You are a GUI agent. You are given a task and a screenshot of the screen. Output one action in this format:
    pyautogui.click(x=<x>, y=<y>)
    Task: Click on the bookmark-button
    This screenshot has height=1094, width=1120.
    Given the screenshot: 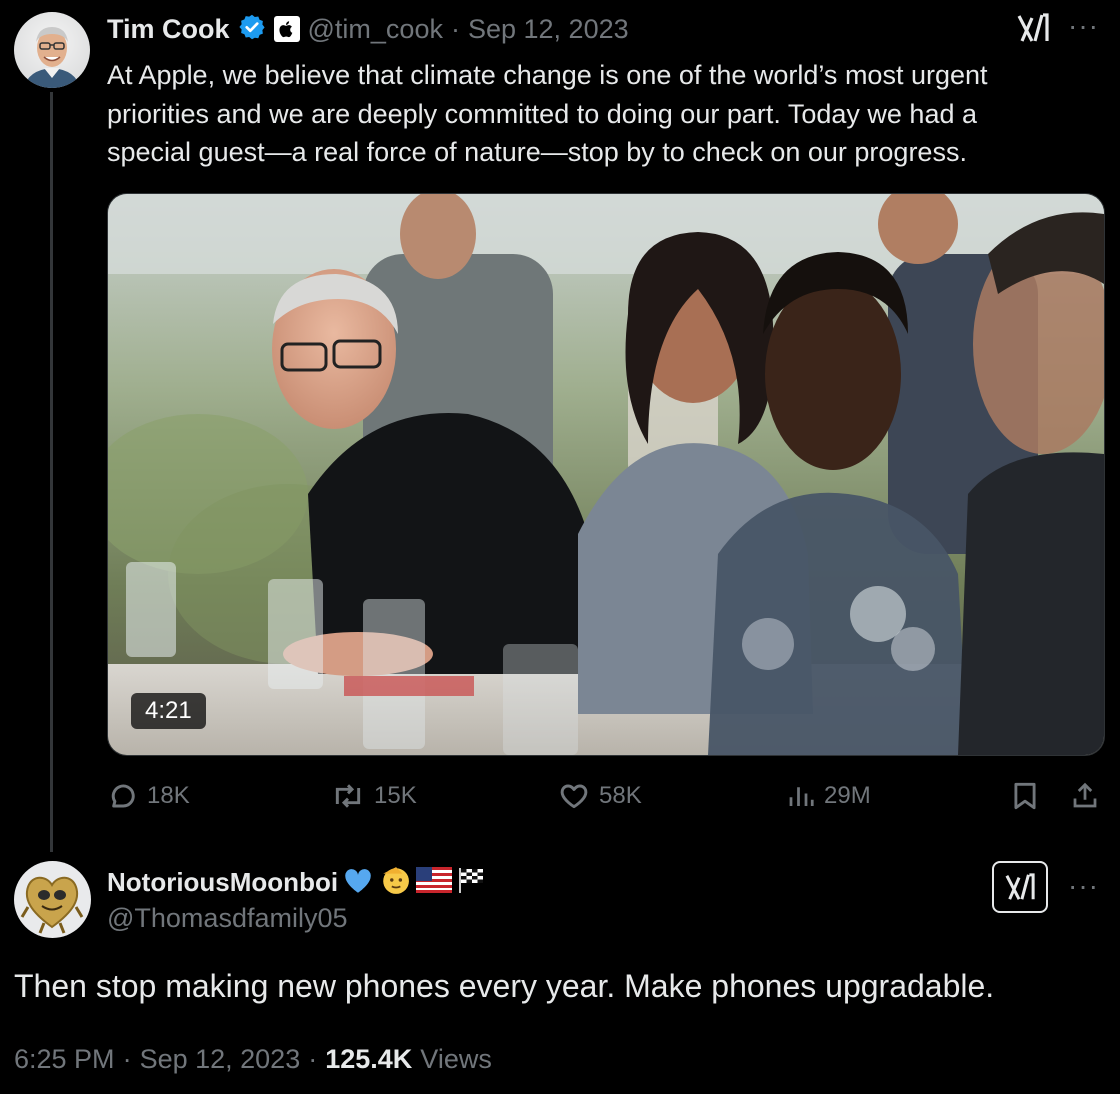 What is the action you would take?
    pyautogui.click(x=1025, y=796)
    